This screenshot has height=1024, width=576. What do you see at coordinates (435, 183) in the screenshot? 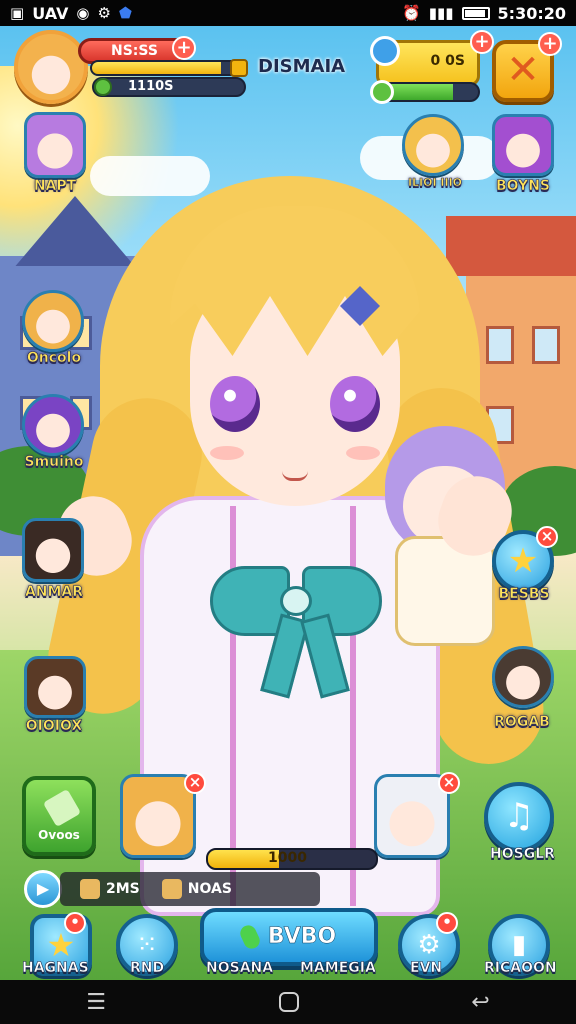
I see `friend-label-1: ILIOI IIIO` at bounding box center [435, 183].